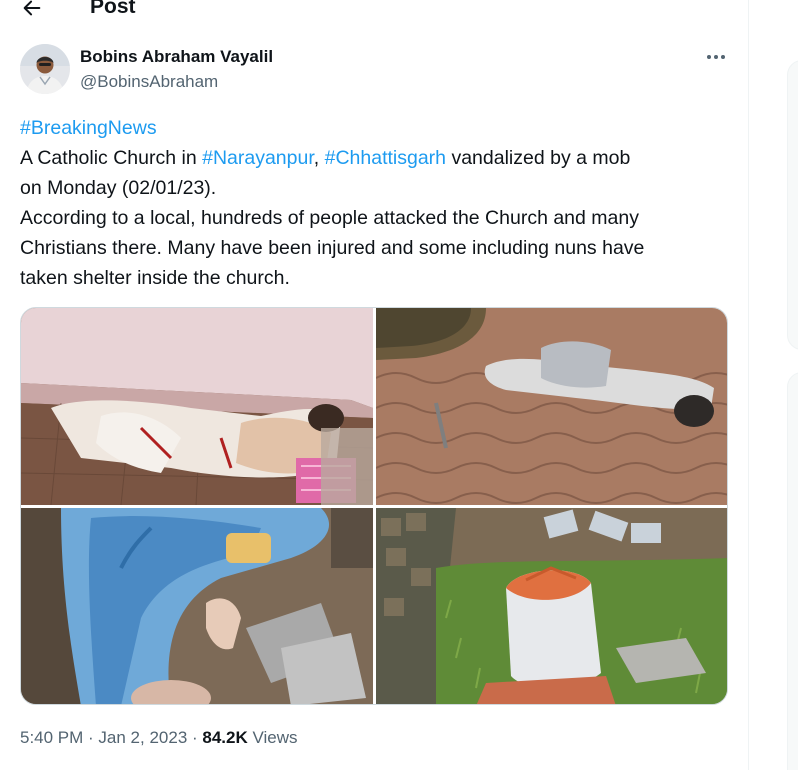 Image resolution: width=798 pixels, height=770 pixels. What do you see at coordinates (225, 737) in the screenshot?
I see `views-count: 84.2K` at bounding box center [225, 737].